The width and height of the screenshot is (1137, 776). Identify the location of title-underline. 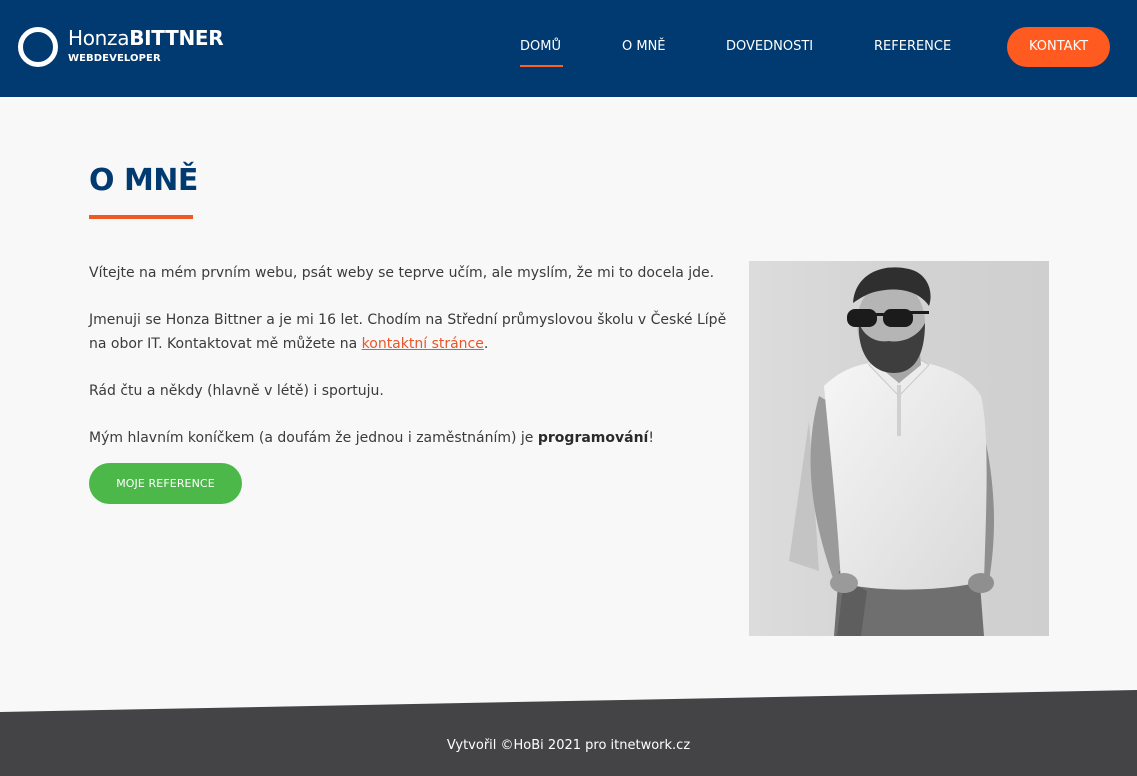
(141, 217).